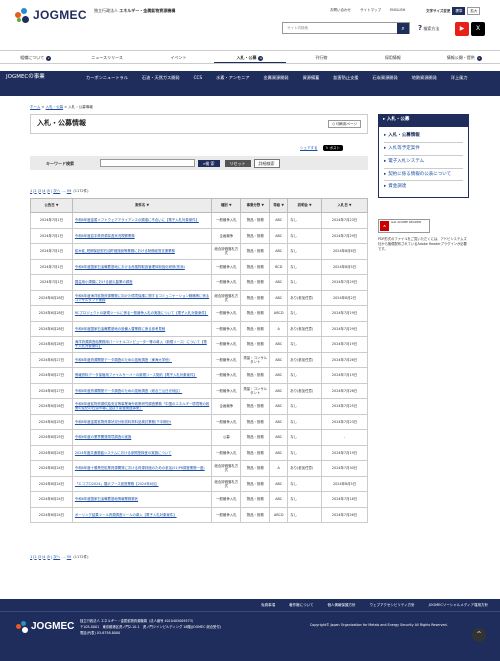  I want to click on jogmec-logo: JOGMEC, so click(51, 15).